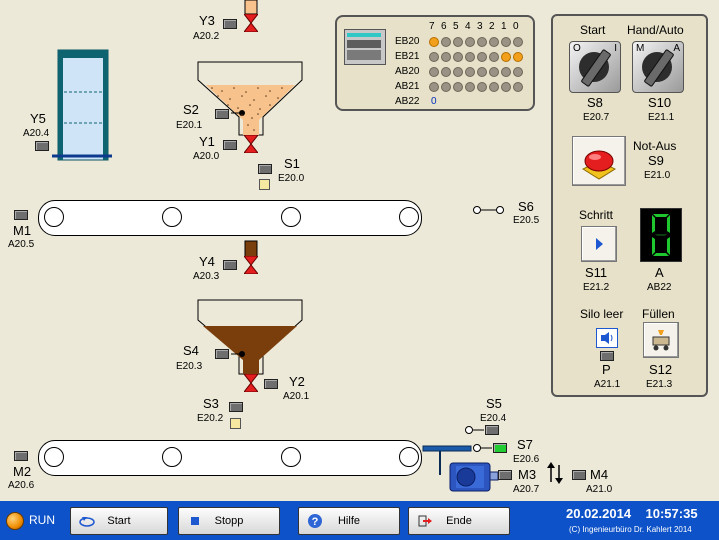  What do you see at coordinates (189, 366) in the screenshot?
I see `s4-address: E20.3` at bounding box center [189, 366].